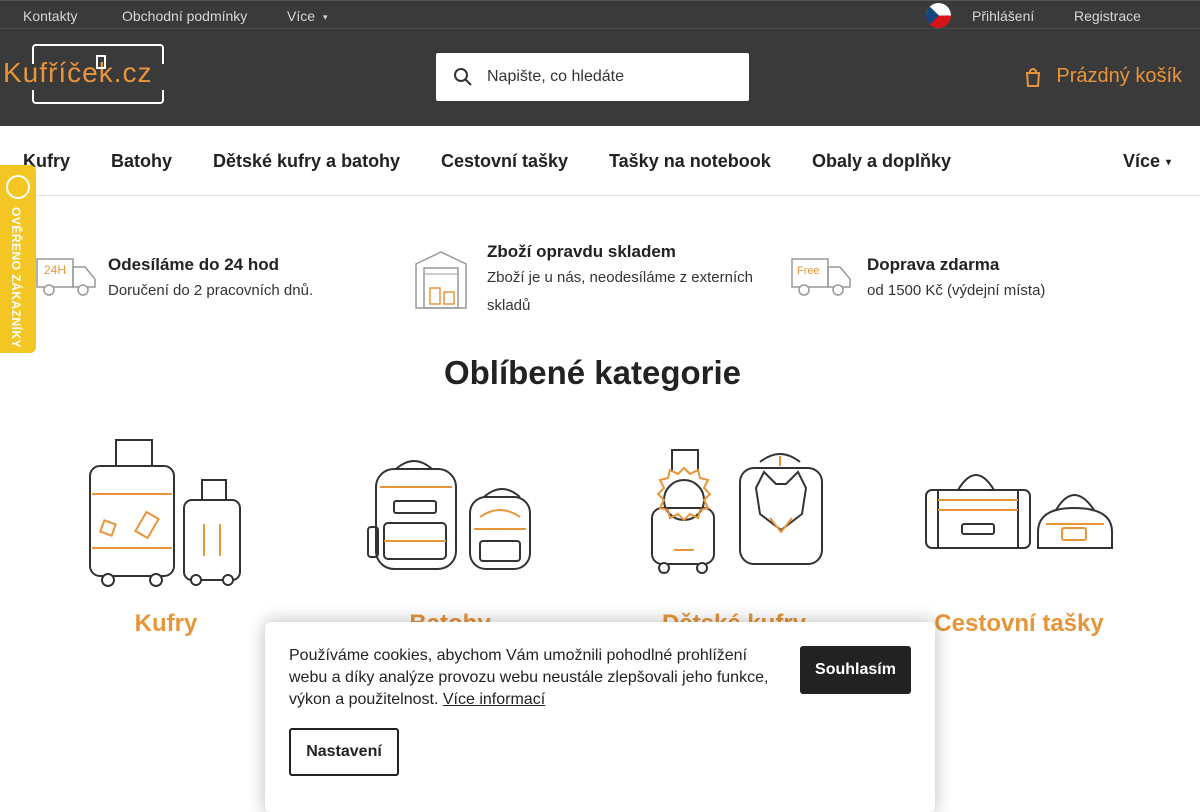 Image resolution: width=1200 pixels, height=812 pixels. I want to click on nav-item-travel-bags: Cestovní tašky, so click(504, 161).